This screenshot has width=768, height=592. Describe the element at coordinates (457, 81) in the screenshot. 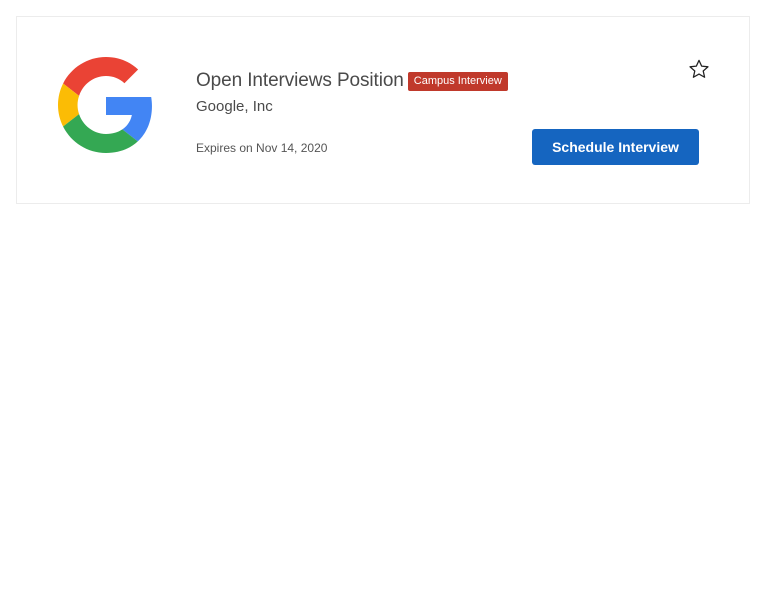

I see `campus-interview-badge: Campus Interview` at that location.